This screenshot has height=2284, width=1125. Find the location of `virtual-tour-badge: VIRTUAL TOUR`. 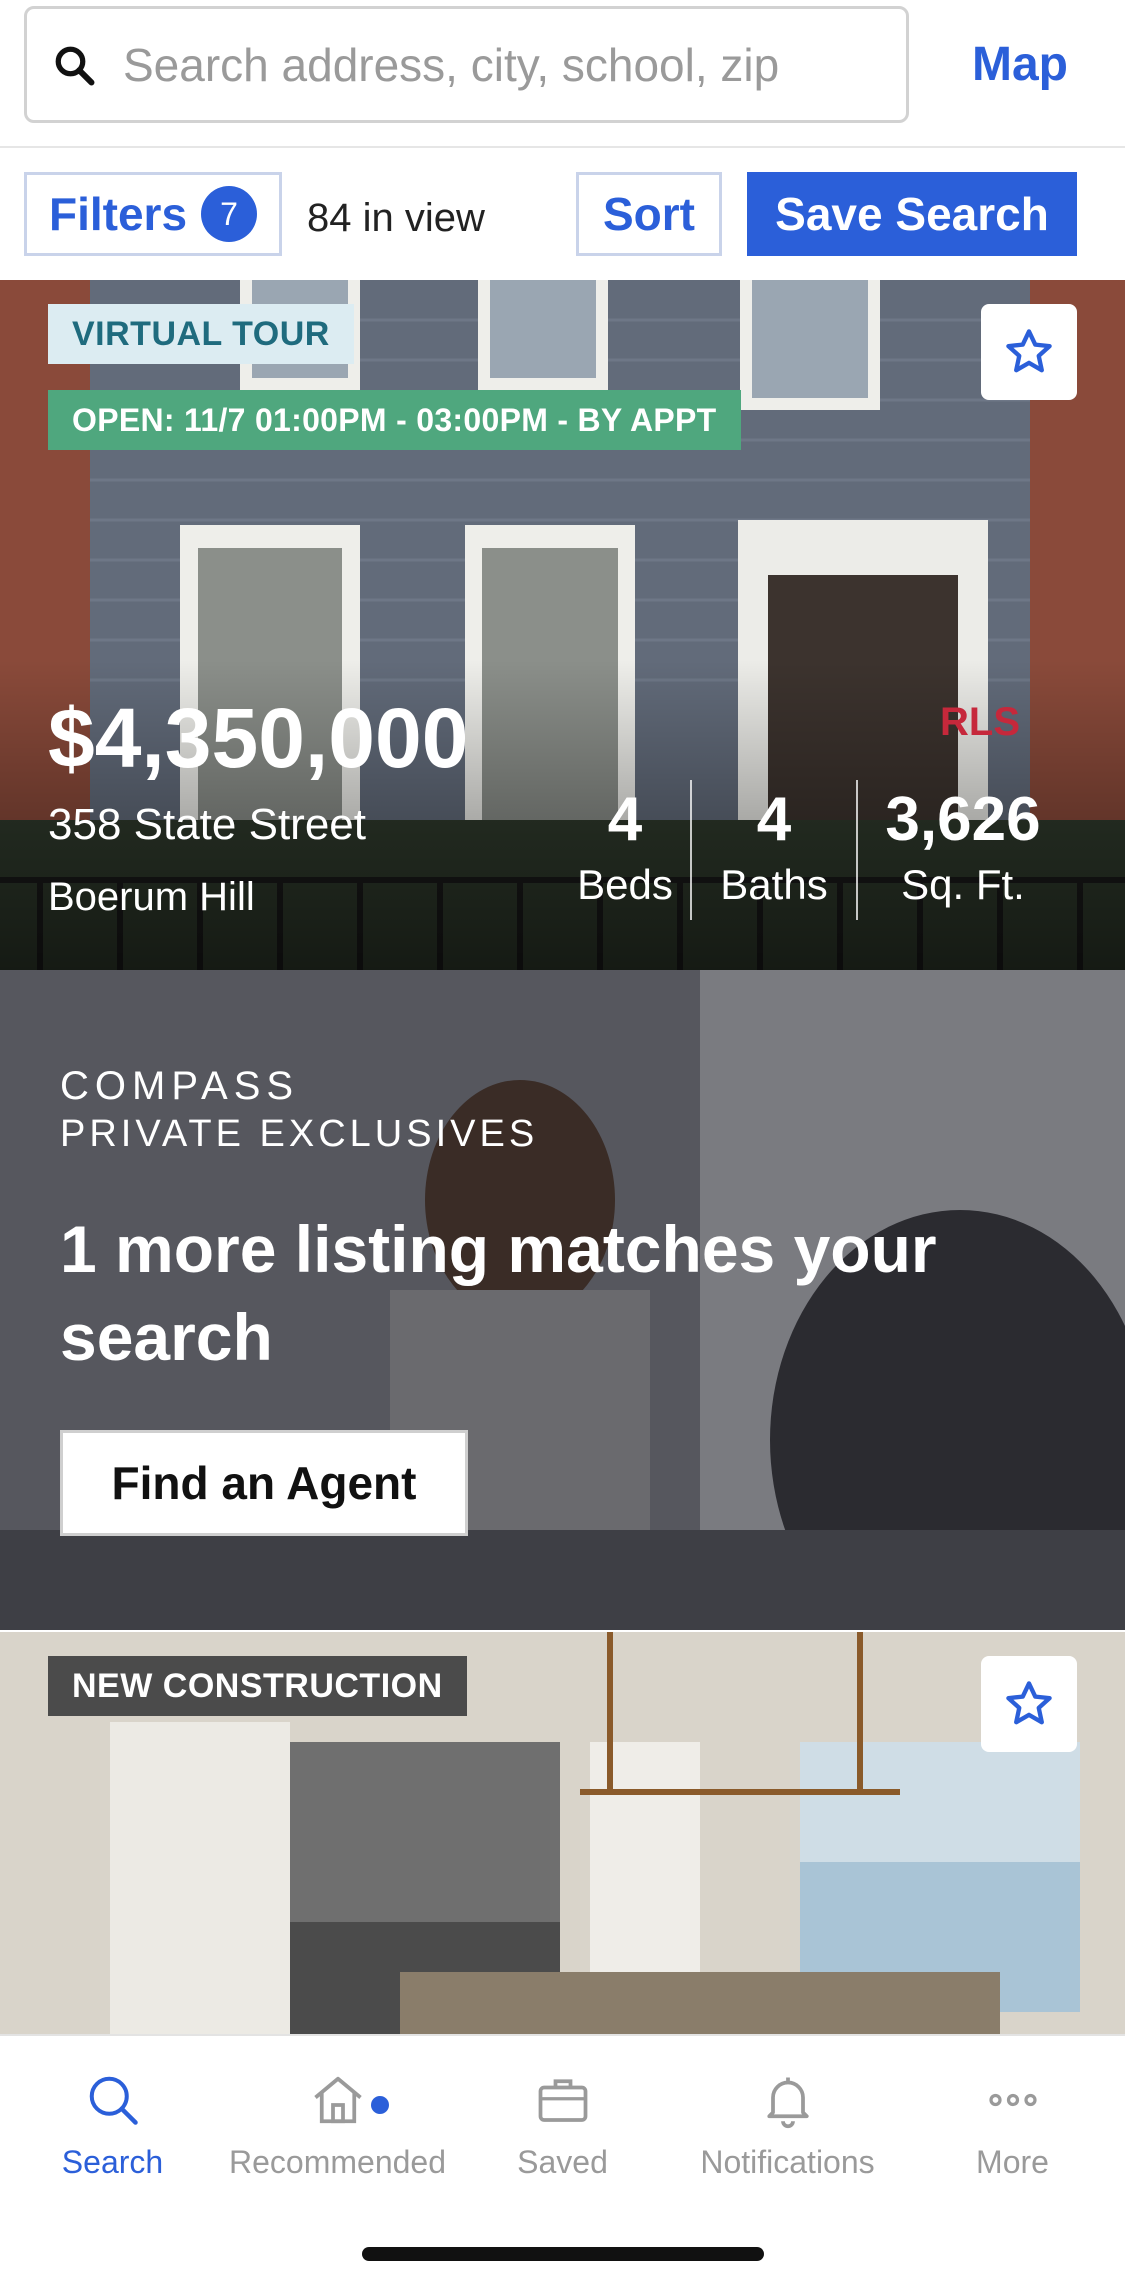

virtual-tour-badge: VIRTUAL TOUR is located at coordinates (201, 334).